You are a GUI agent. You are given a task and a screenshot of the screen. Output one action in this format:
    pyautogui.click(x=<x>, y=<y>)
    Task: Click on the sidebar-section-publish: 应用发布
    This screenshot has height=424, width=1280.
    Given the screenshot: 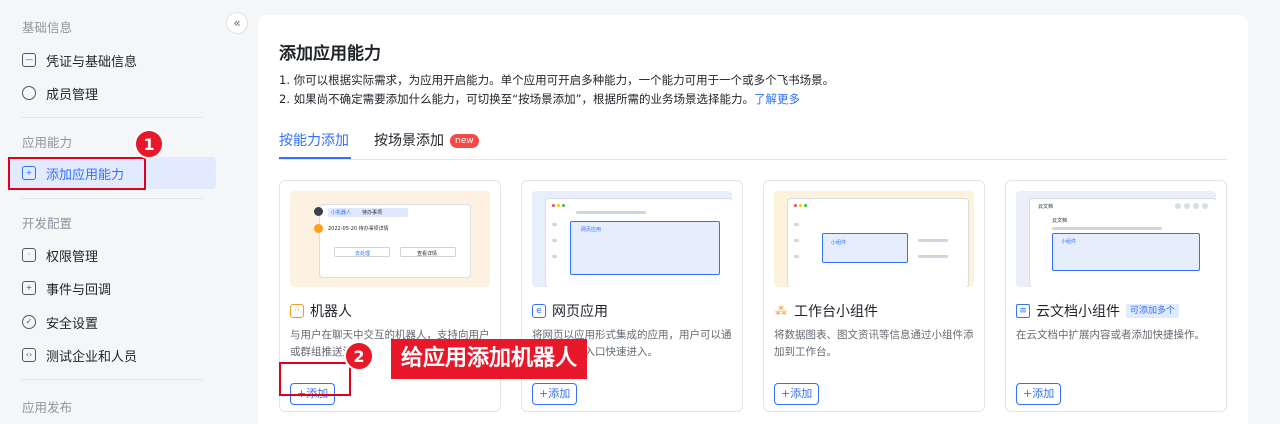 What is the action you would take?
    pyautogui.click(x=47, y=407)
    